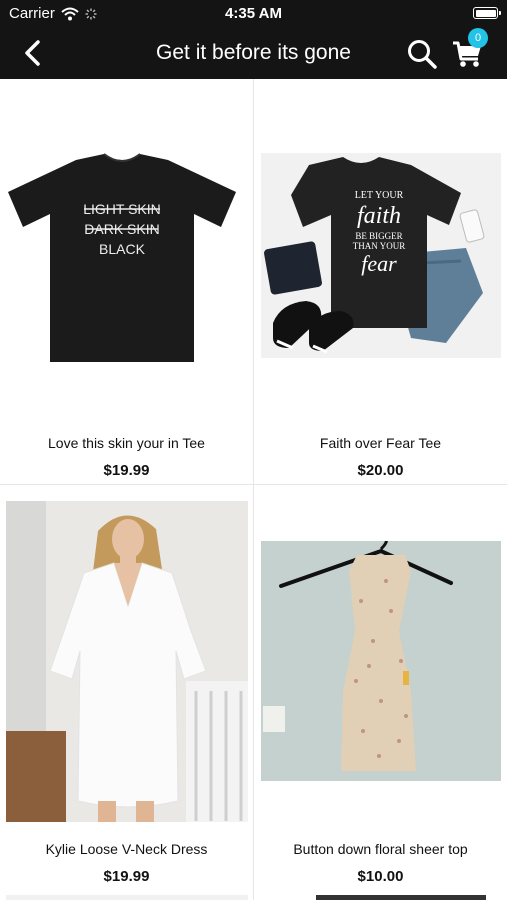 The width and height of the screenshot is (507, 900). Describe the element at coordinates (380, 876) in the screenshot. I see `product-price: $10.00` at that location.